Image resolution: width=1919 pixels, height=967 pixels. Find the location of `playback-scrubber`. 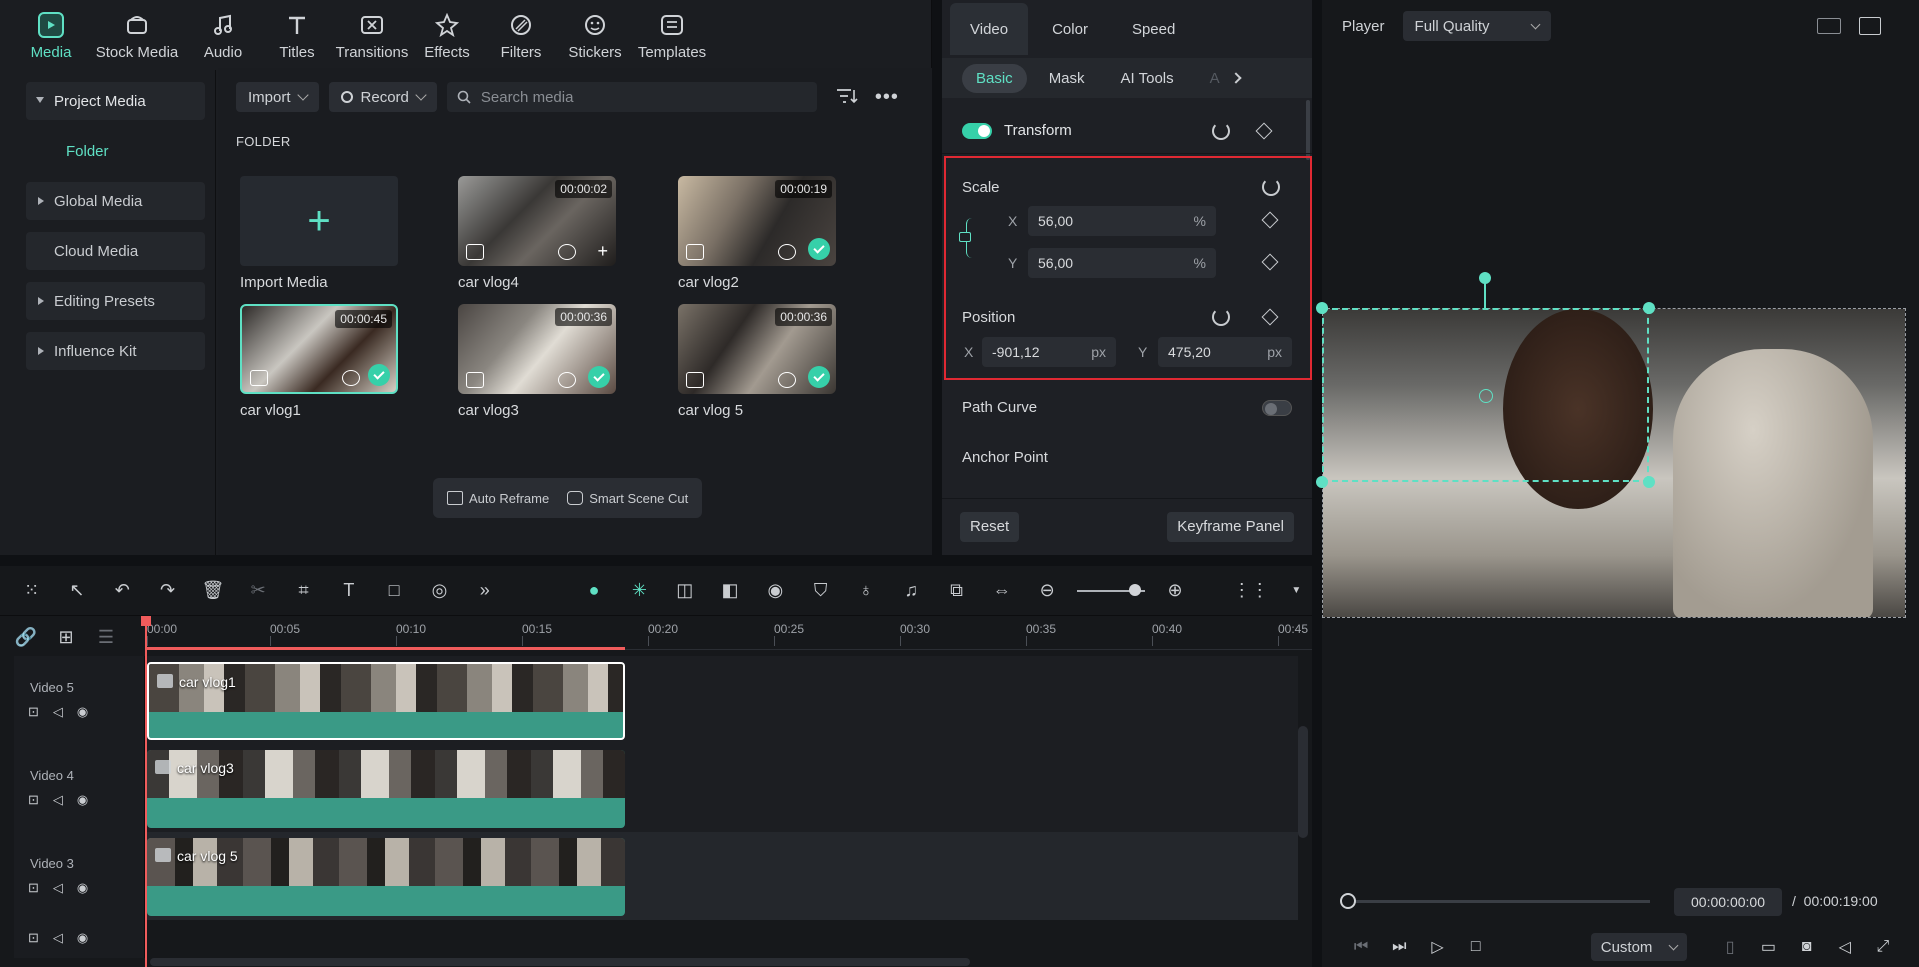

playback-scrubber is located at coordinates (1499, 901).